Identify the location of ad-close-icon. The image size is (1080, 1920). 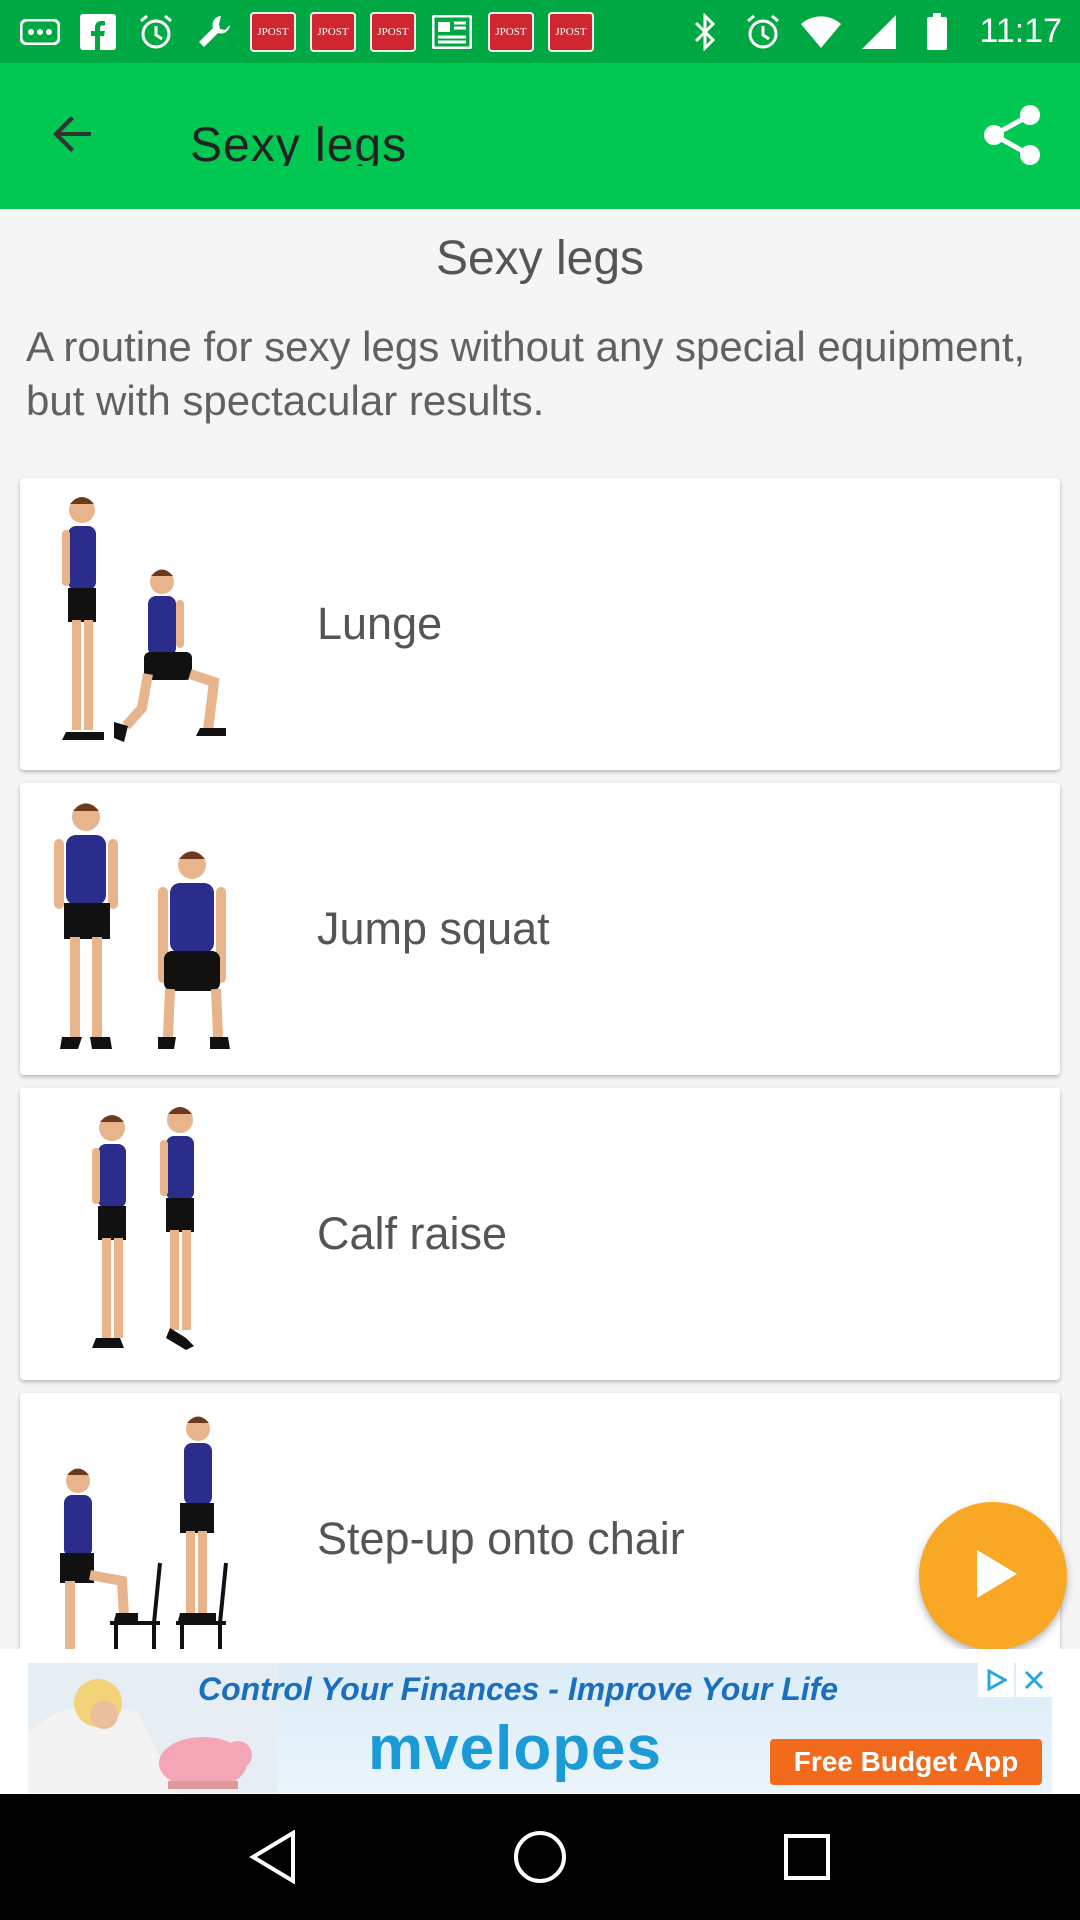
(1034, 1680).